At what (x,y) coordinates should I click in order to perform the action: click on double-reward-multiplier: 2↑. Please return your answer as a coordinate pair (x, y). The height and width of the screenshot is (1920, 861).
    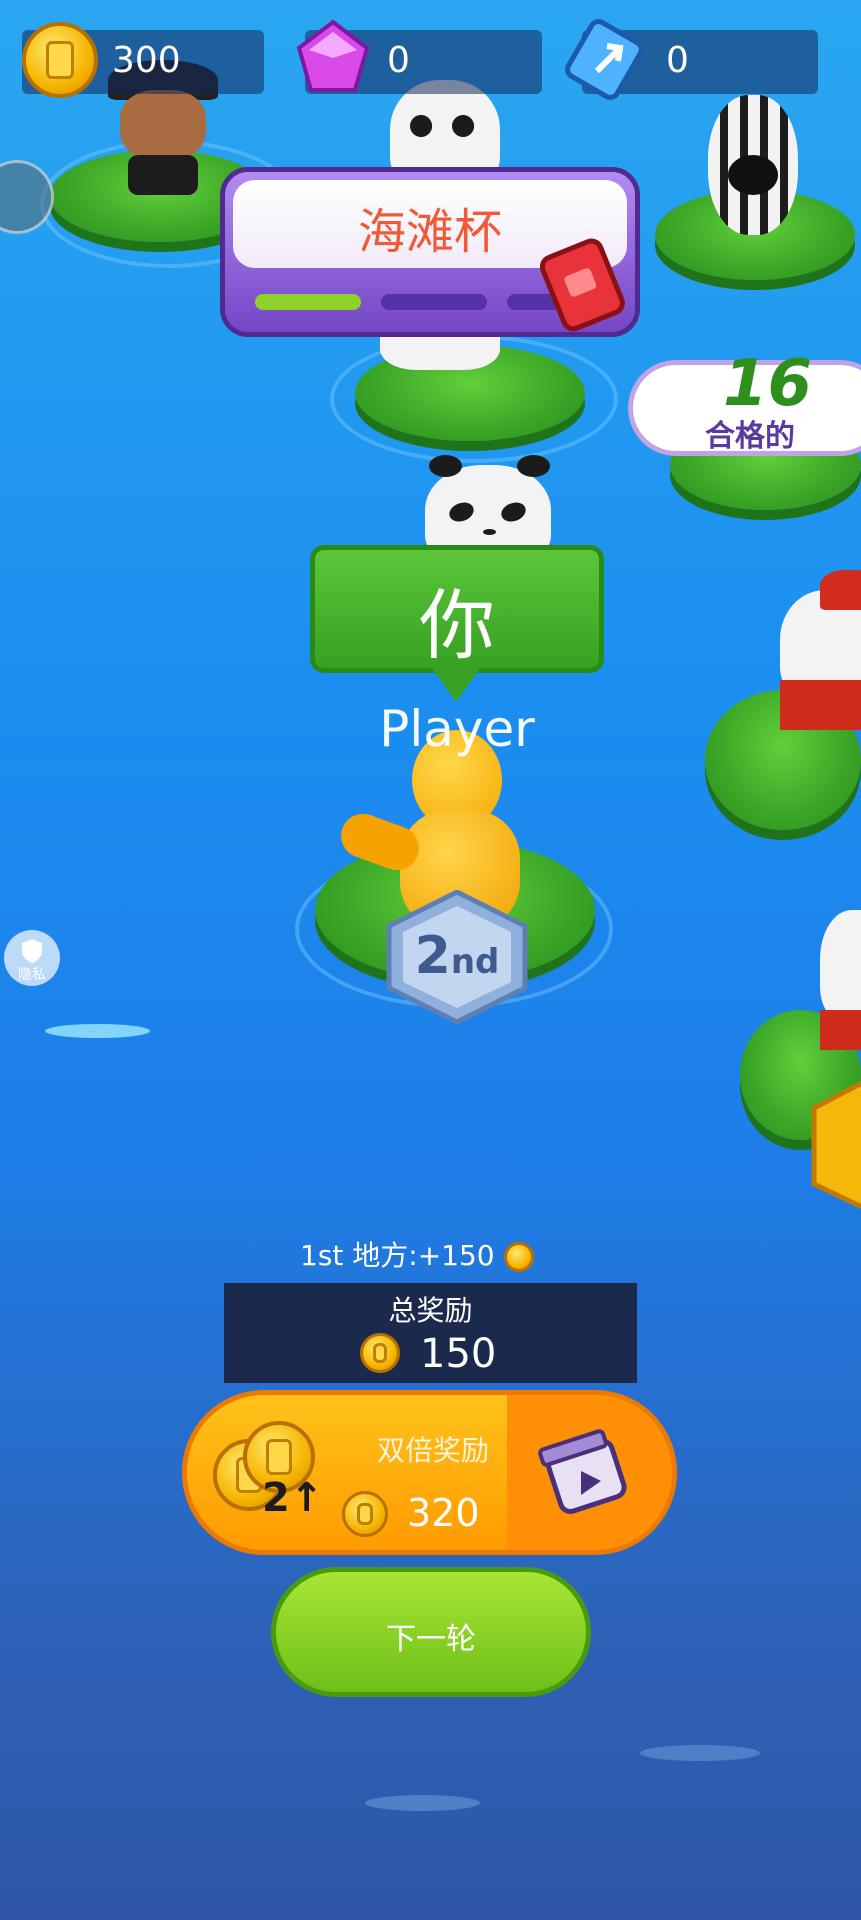
    Looking at the image, I should click on (293, 1498).